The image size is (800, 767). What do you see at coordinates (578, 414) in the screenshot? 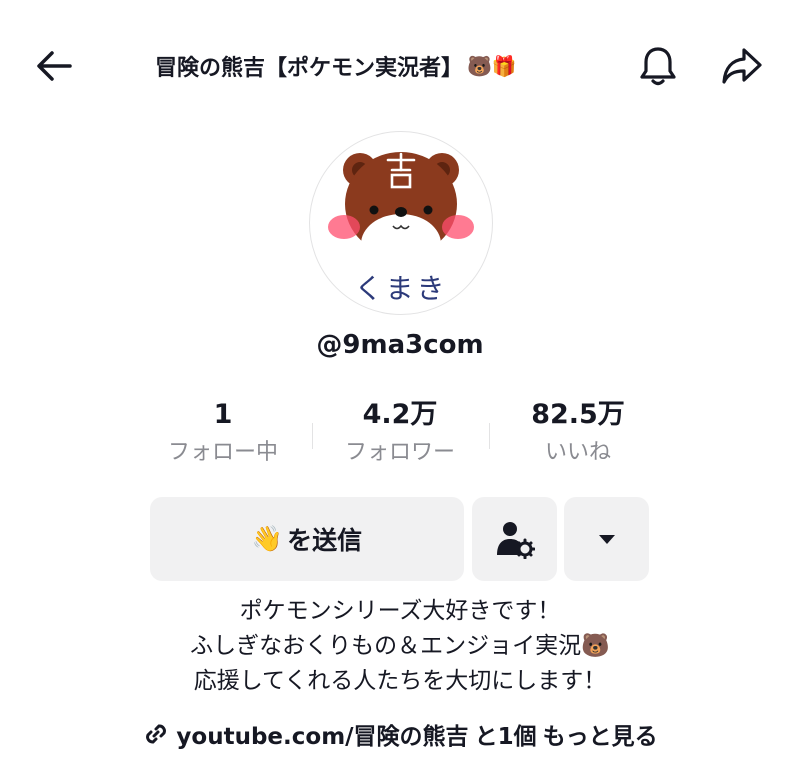
I see `likes-count: 82.5万` at bounding box center [578, 414].